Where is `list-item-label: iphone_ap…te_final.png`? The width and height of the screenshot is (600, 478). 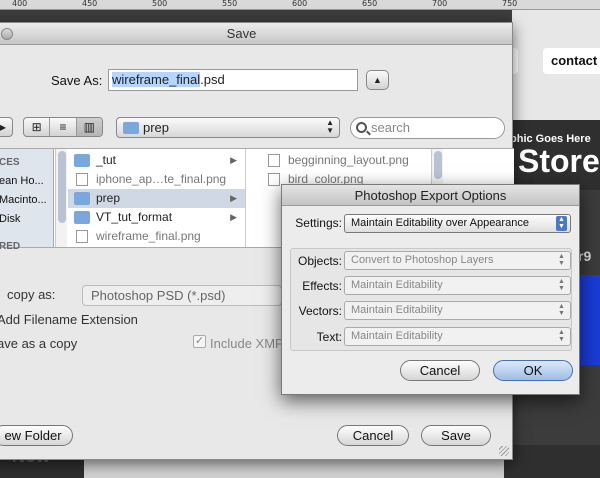
list-item-label: iphone_ap…te_final.png is located at coordinates (161, 179).